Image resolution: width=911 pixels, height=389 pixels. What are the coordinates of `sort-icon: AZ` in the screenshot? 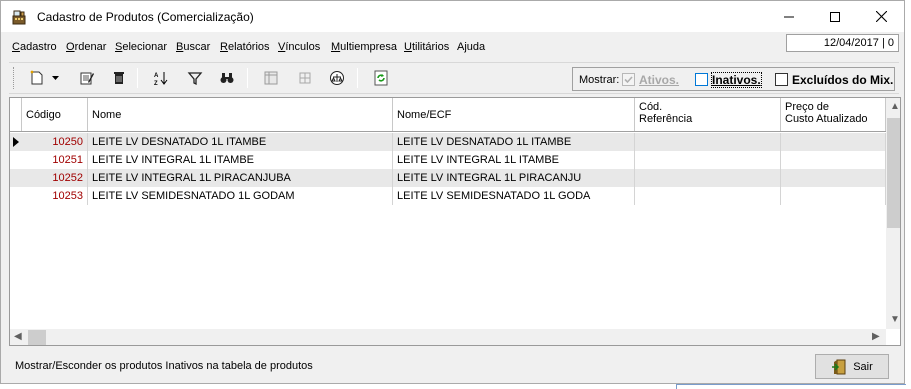 It's located at (161, 79).